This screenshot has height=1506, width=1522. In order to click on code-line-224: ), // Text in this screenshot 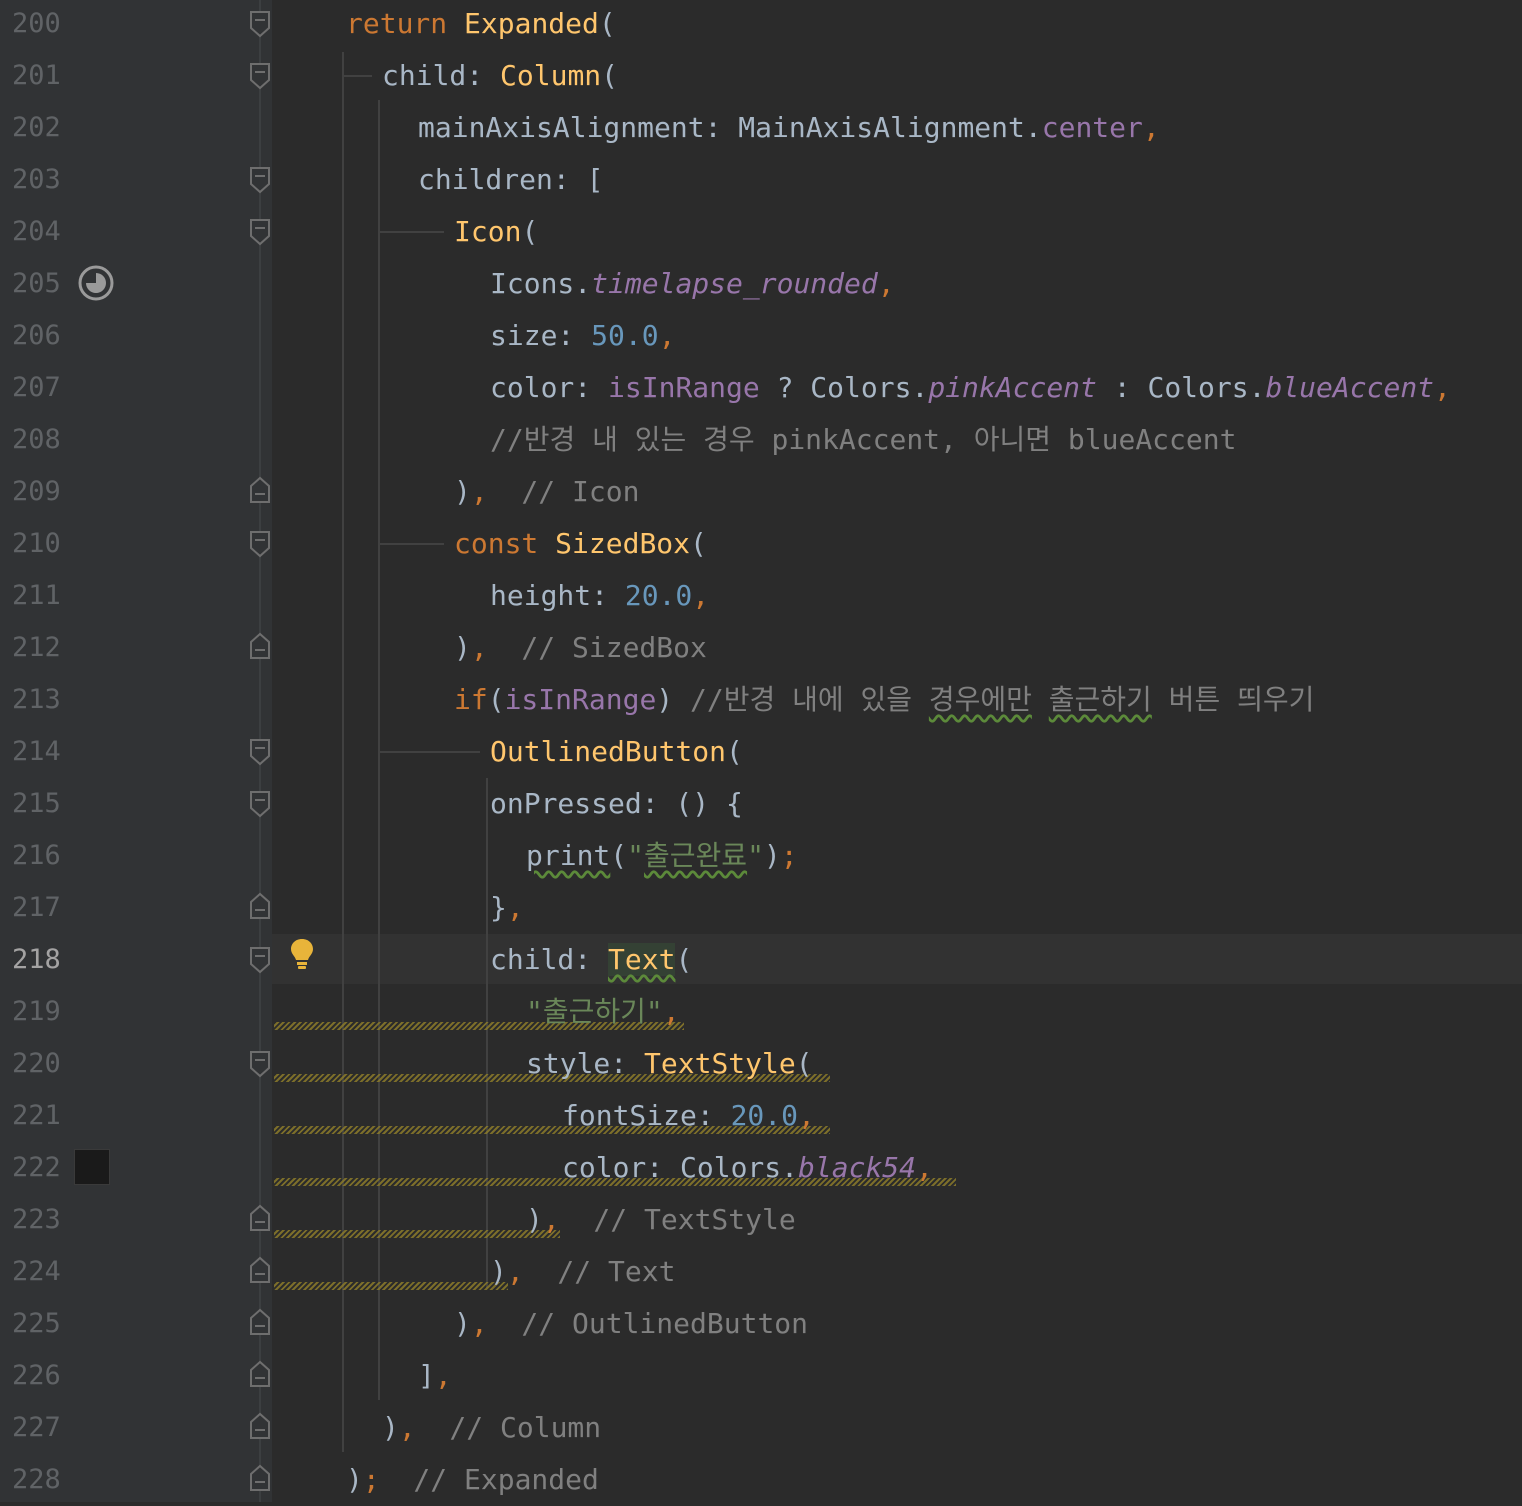, I will do `click(582, 1272)`.